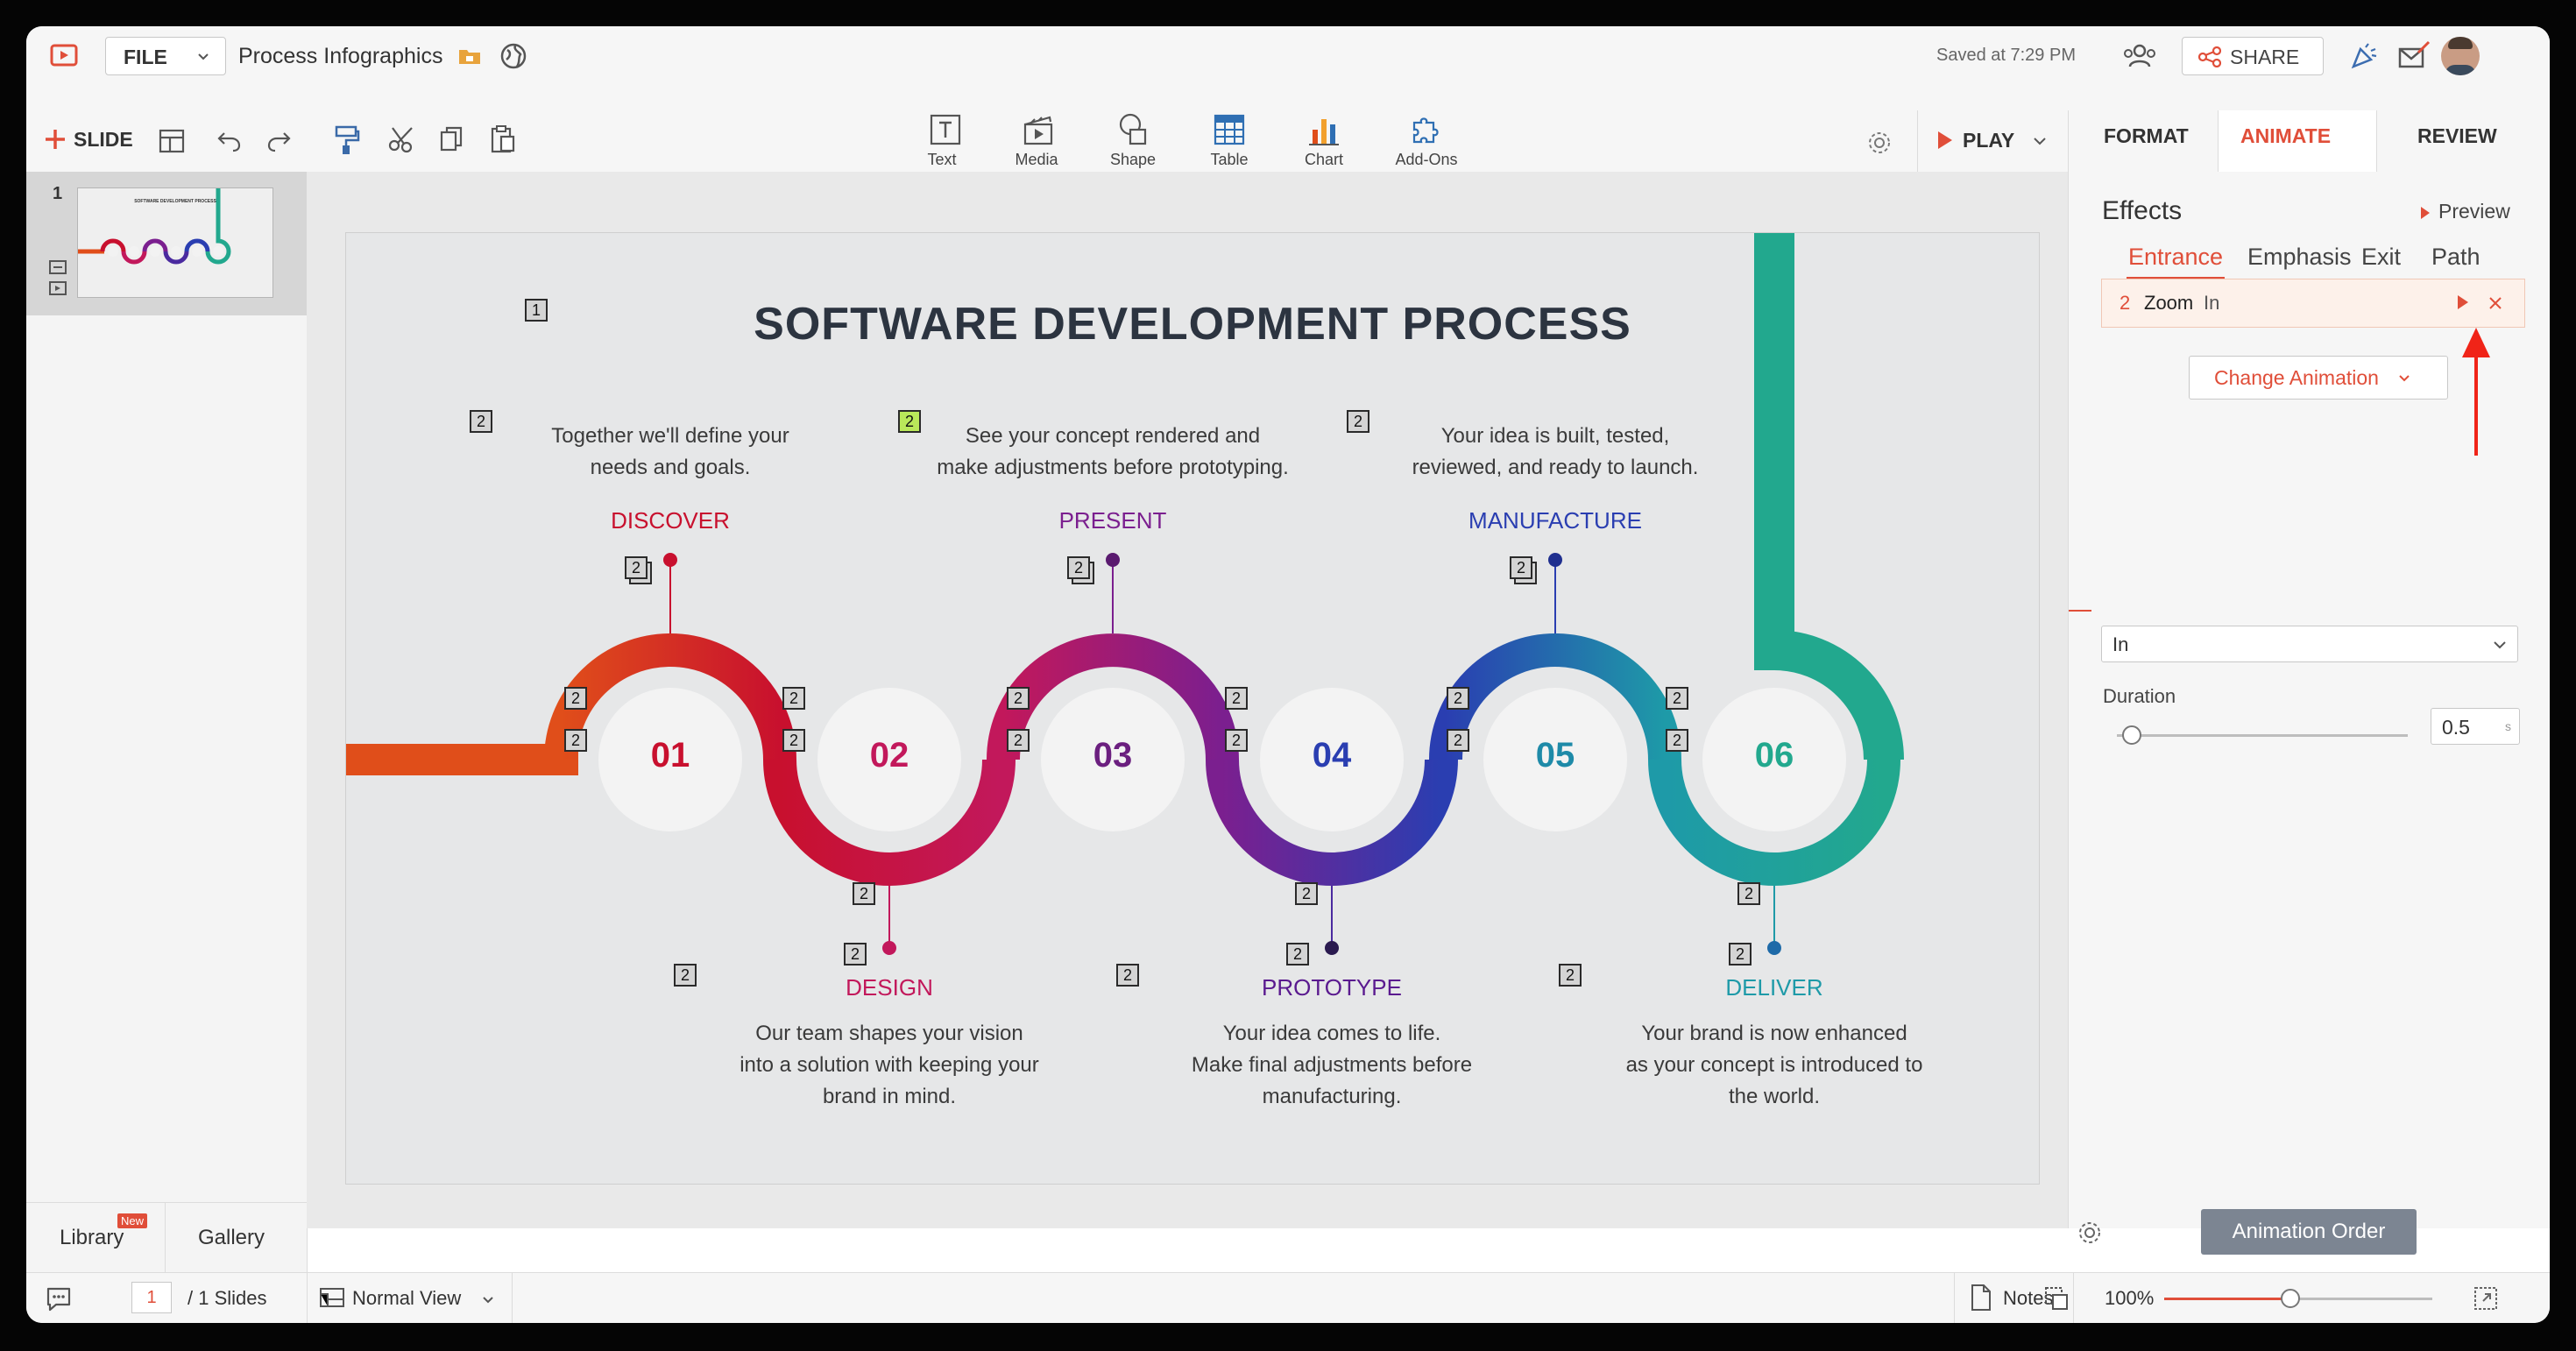  What do you see at coordinates (2253, 56) in the screenshot?
I see `share-button: SHARE` at bounding box center [2253, 56].